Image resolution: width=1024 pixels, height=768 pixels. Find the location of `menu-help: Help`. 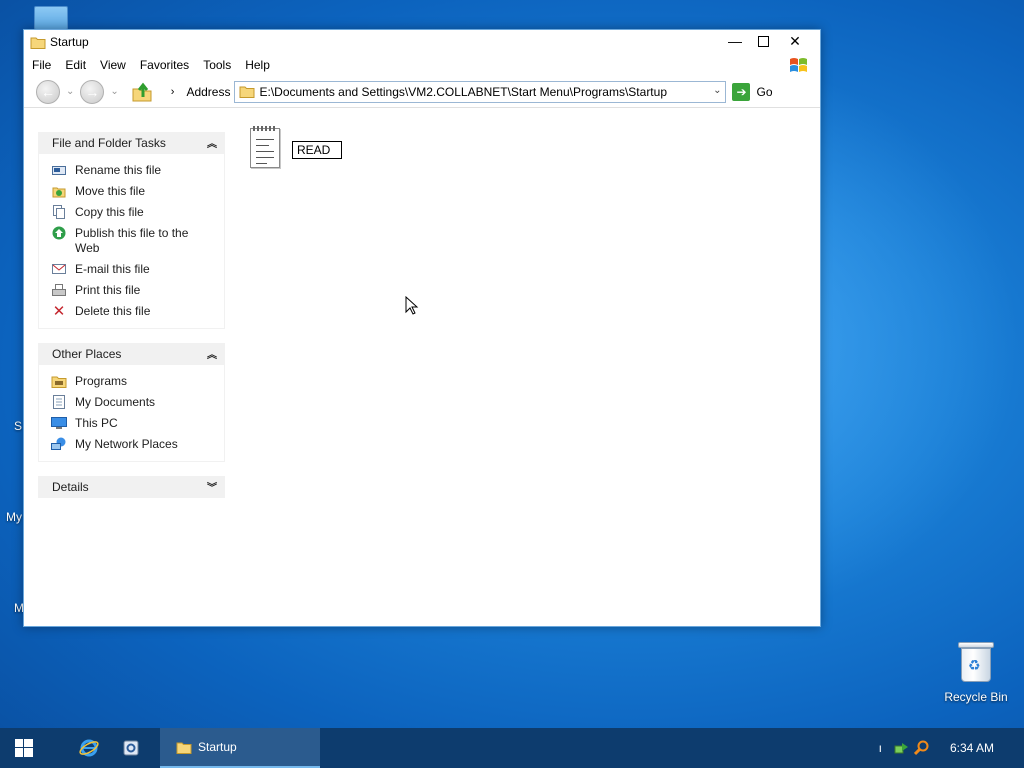

menu-help: Help is located at coordinates (257, 65).